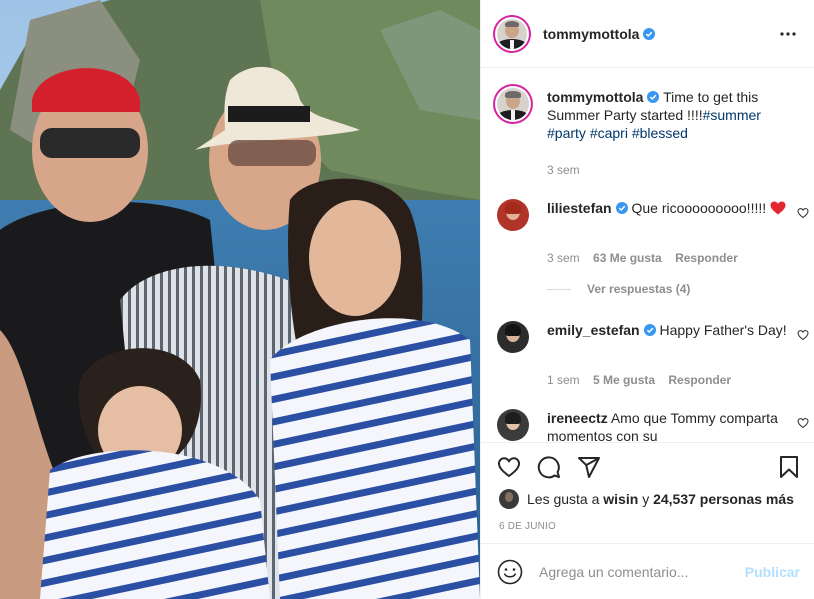 This screenshot has height=599, width=814. I want to click on post-header: tommymottola, so click(647, 34).